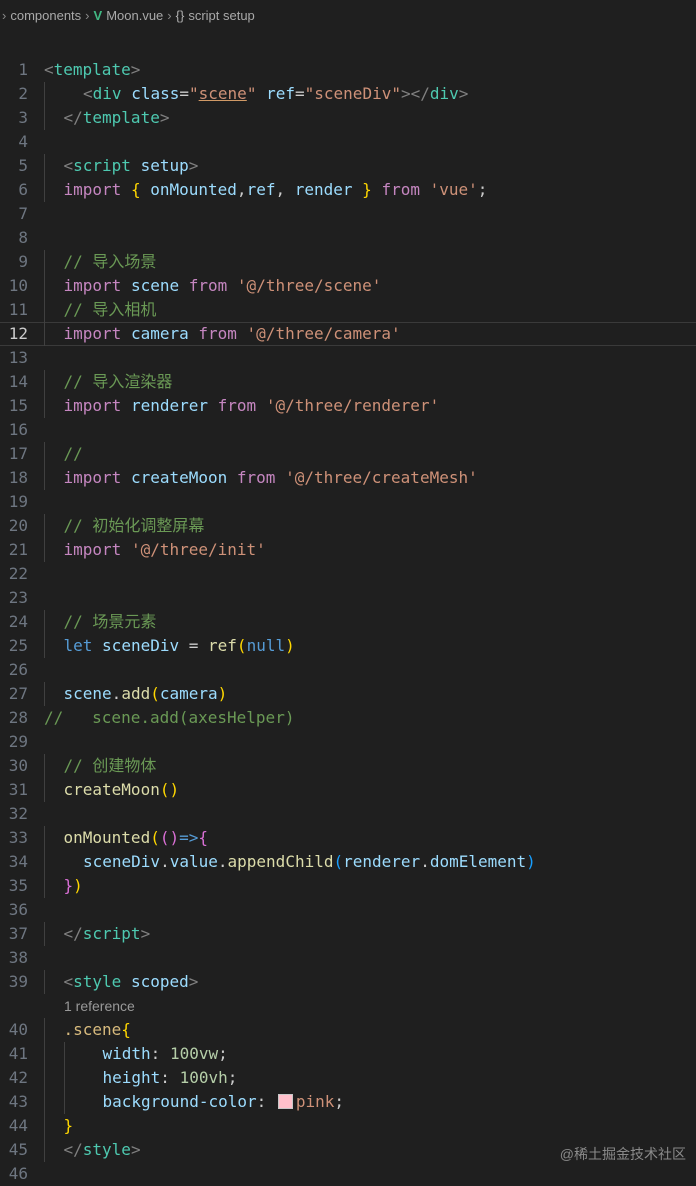 This screenshot has width=696, height=1186. I want to click on code-token: </, so click(73, 1149).